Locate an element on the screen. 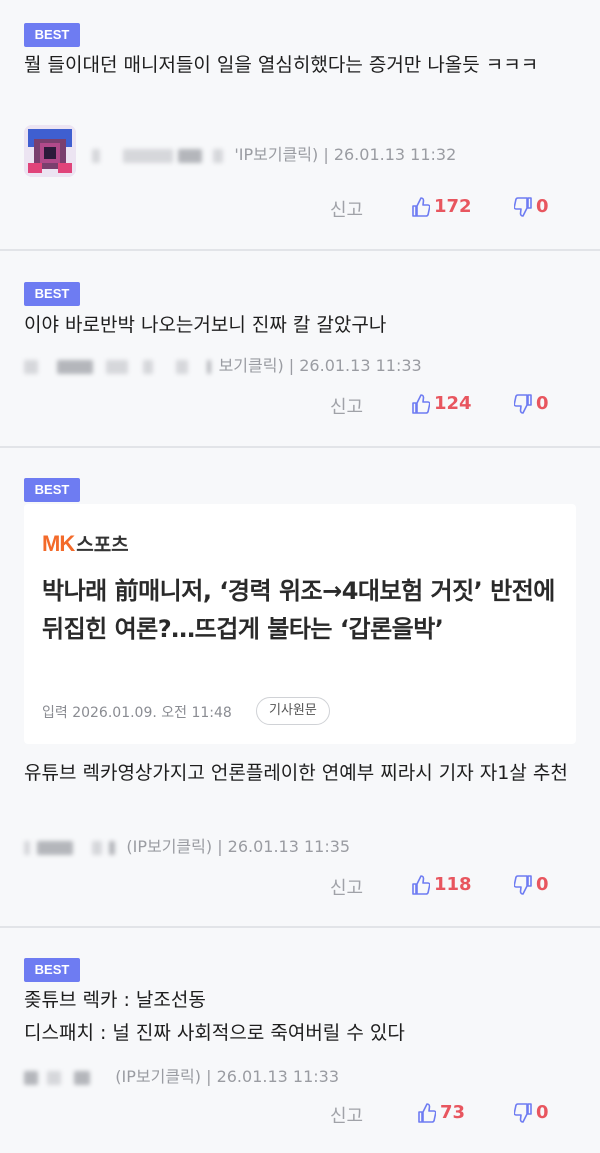 The width and height of the screenshot is (600, 1153). like-button: 118 is located at coordinates (442, 884).